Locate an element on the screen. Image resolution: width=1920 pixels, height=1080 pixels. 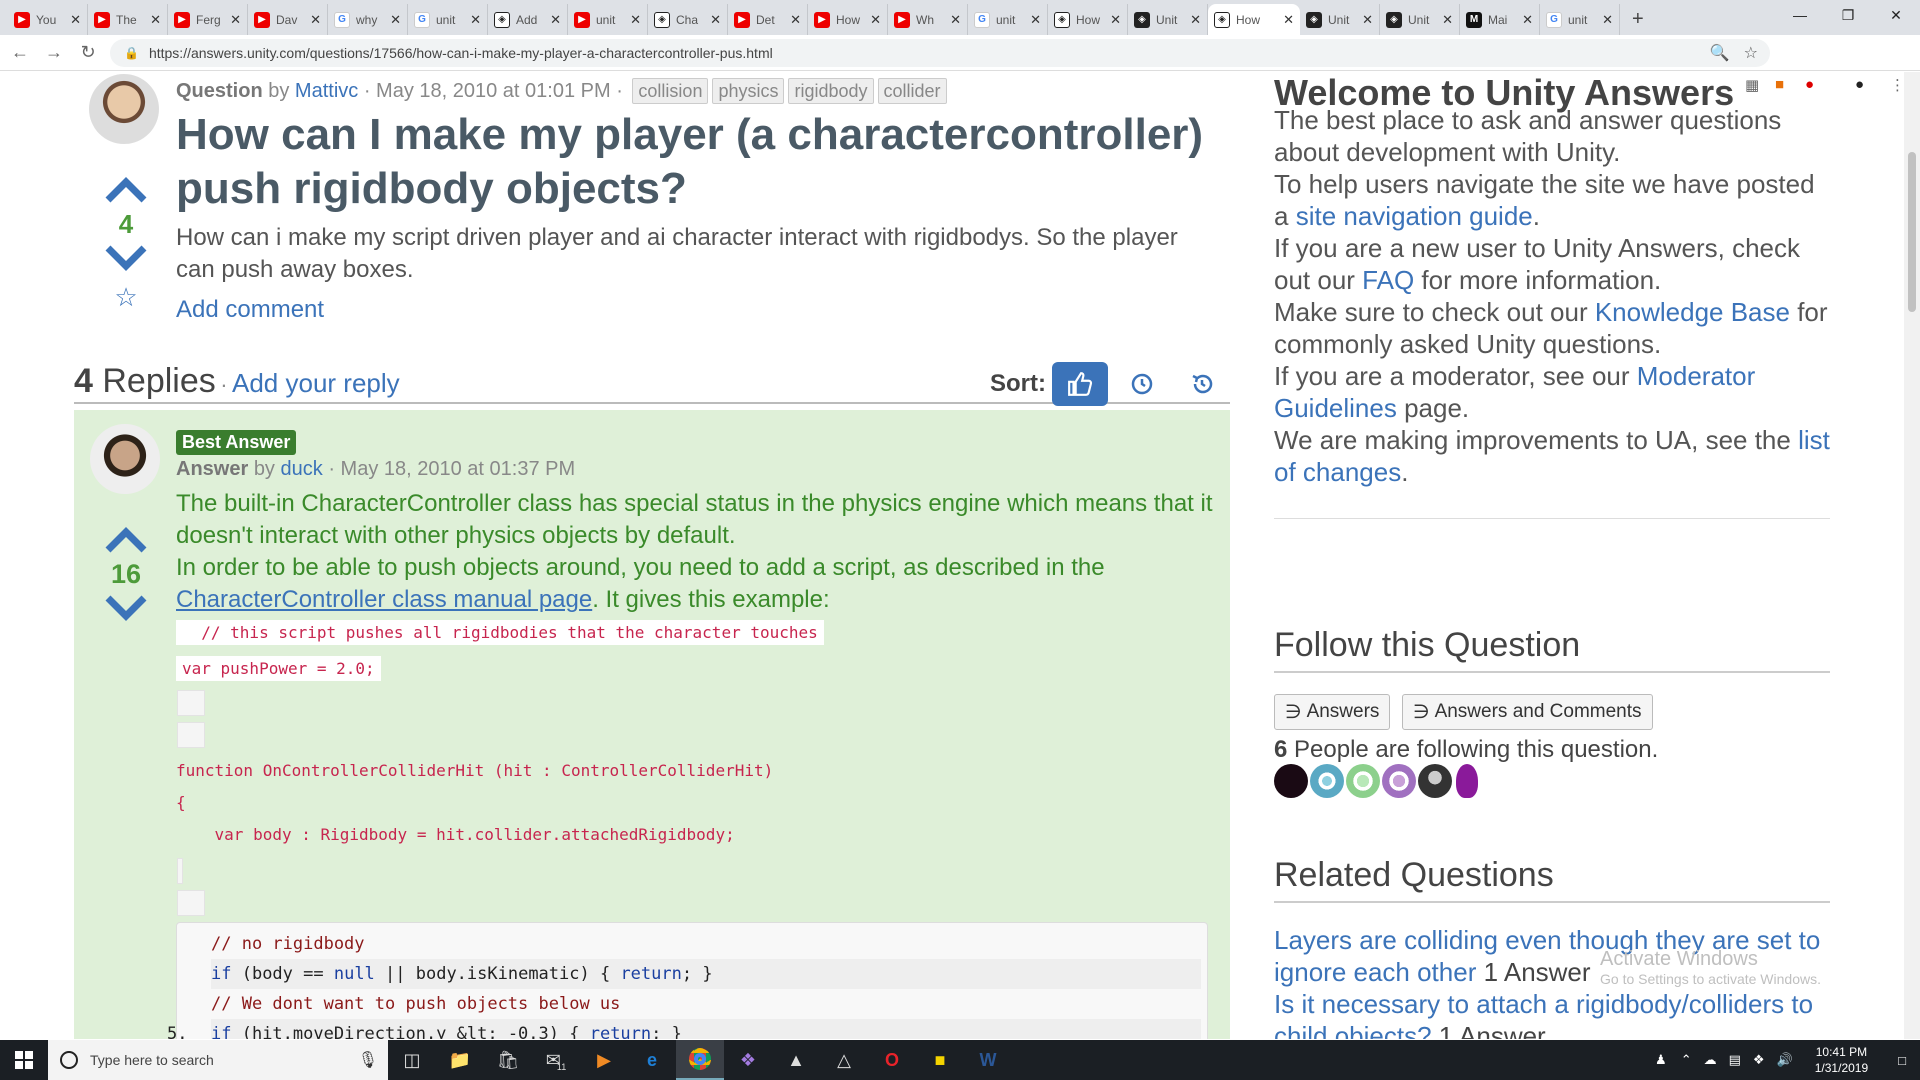
microphone-icon: 🎙 is located at coordinates (368, 1060).